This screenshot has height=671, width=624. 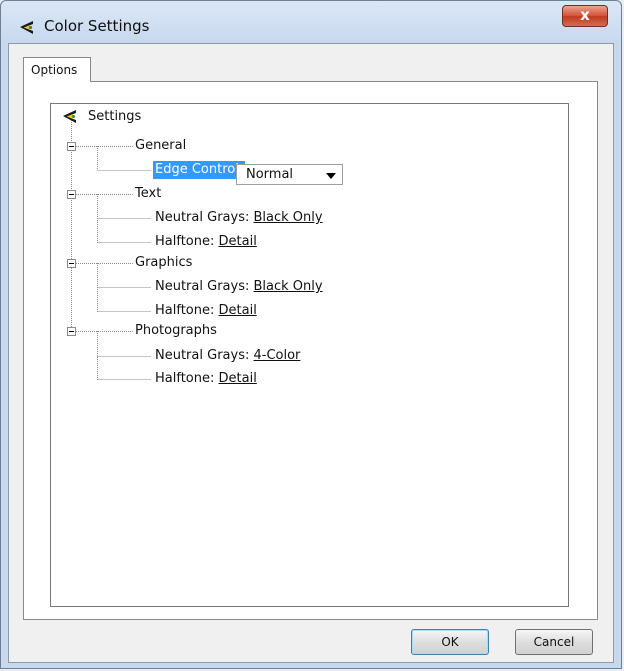 I want to click on text-halftone: Halftone: Detail, so click(x=206, y=242).